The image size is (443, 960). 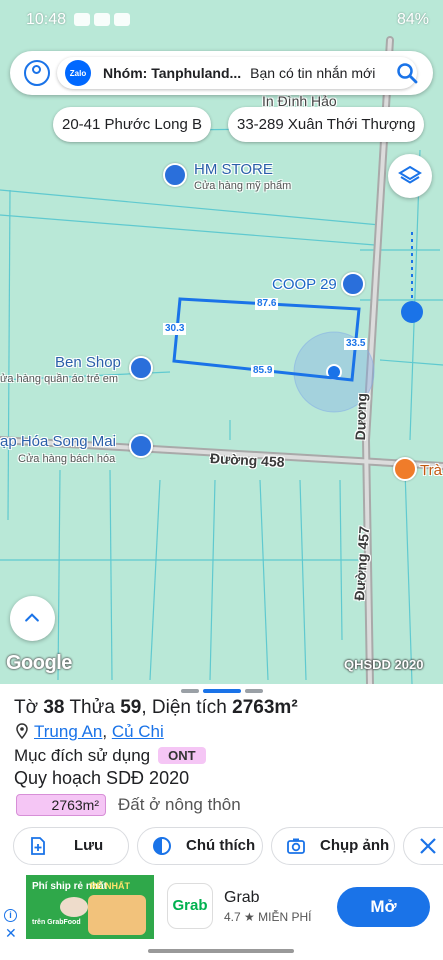 I want to click on add-doc-icon, so click(x=38, y=846).